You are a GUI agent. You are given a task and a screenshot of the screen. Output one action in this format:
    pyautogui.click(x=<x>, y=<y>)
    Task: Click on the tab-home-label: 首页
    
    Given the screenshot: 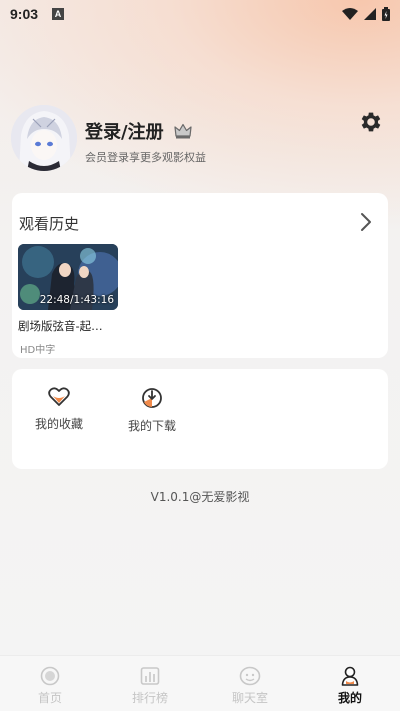 What is the action you would take?
    pyautogui.click(x=49, y=698)
    